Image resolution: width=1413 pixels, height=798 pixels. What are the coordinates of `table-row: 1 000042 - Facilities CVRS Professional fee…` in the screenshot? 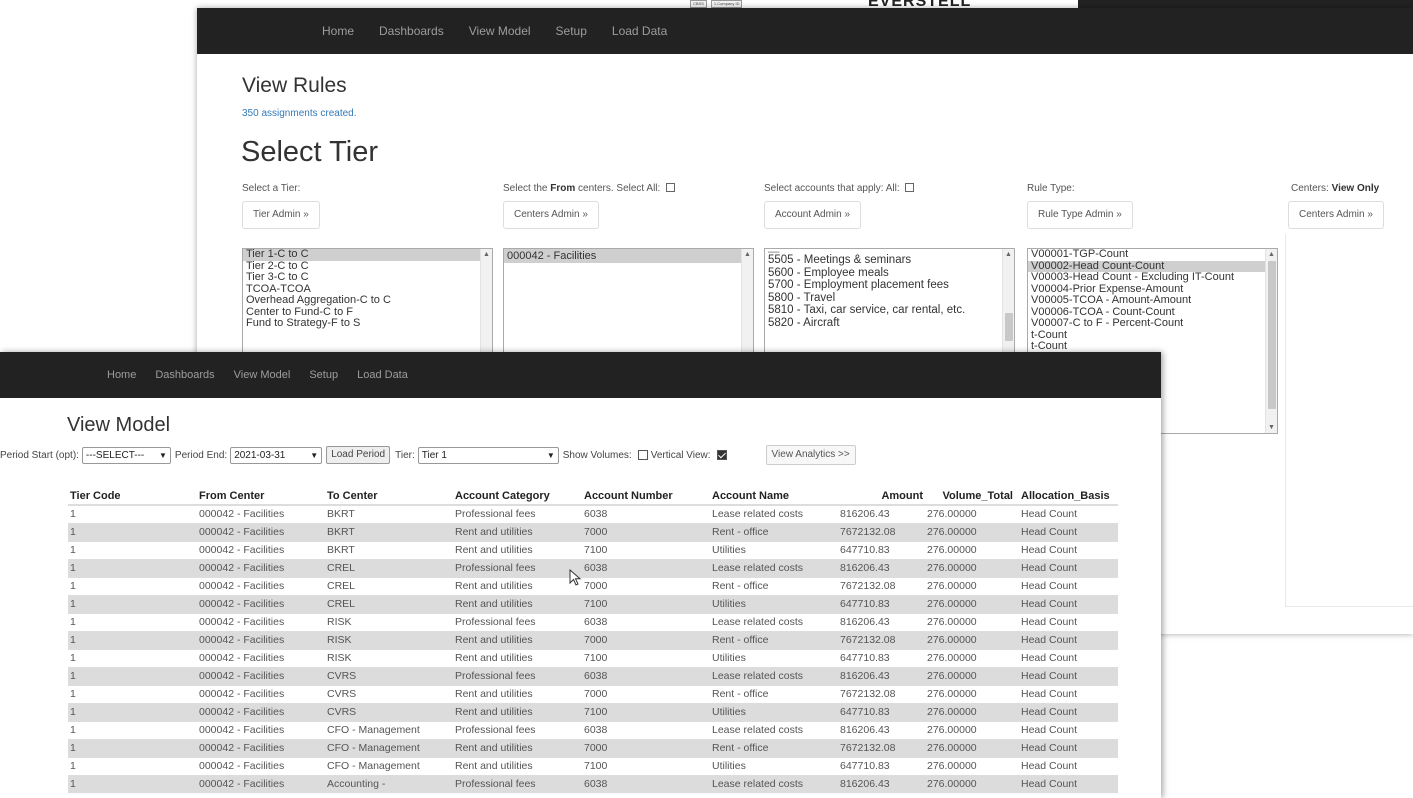 It's located at (593, 675).